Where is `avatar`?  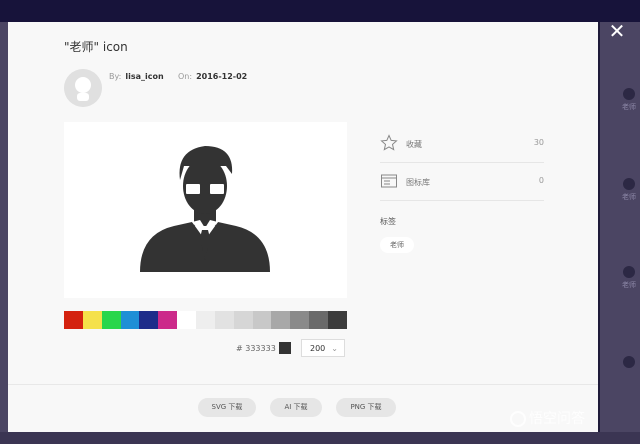 avatar is located at coordinates (83, 88).